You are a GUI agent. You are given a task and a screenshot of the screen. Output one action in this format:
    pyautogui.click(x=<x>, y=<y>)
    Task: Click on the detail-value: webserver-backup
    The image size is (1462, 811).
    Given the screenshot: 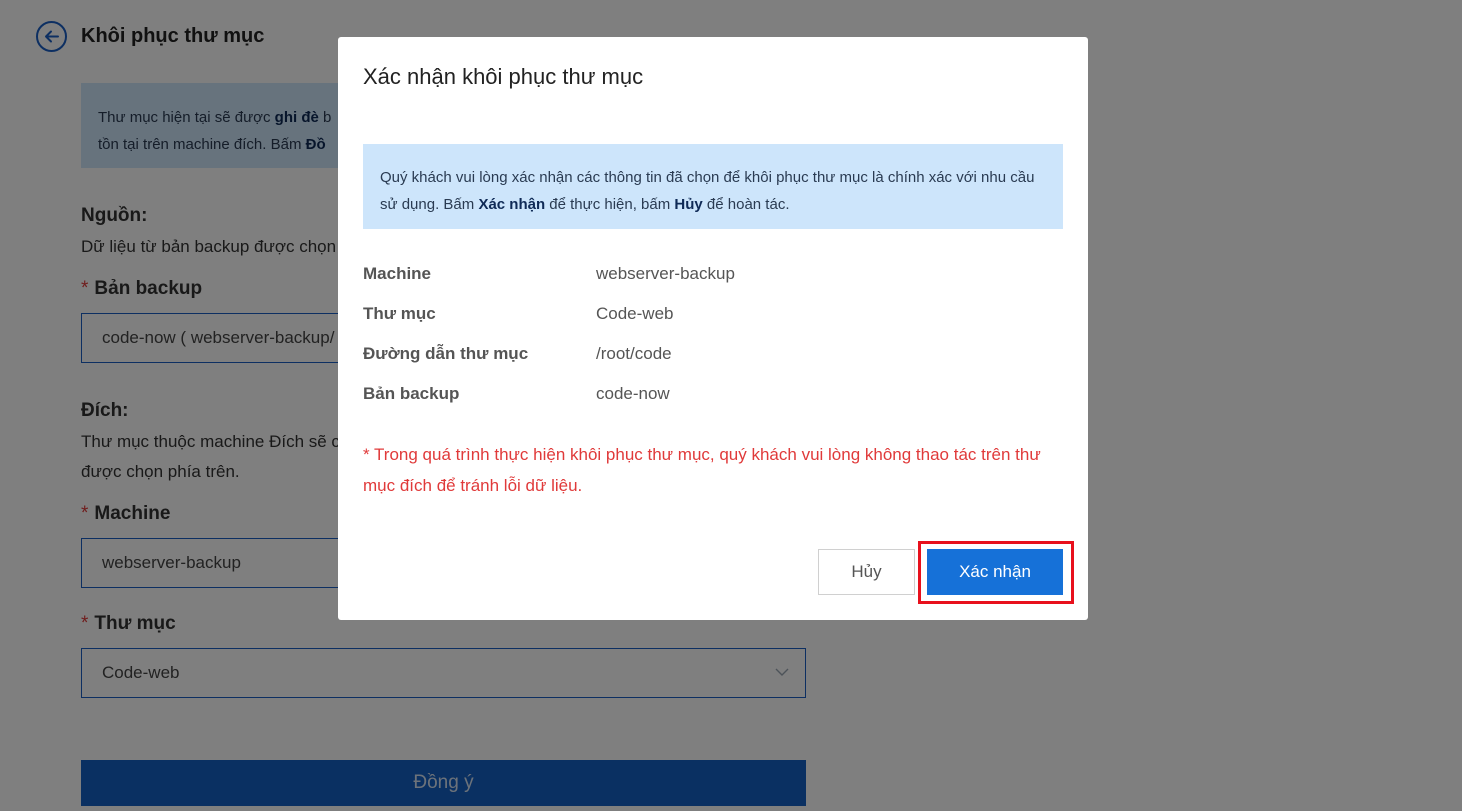 What is the action you would take?
    pyautogui.click(x=665, y=273)
    